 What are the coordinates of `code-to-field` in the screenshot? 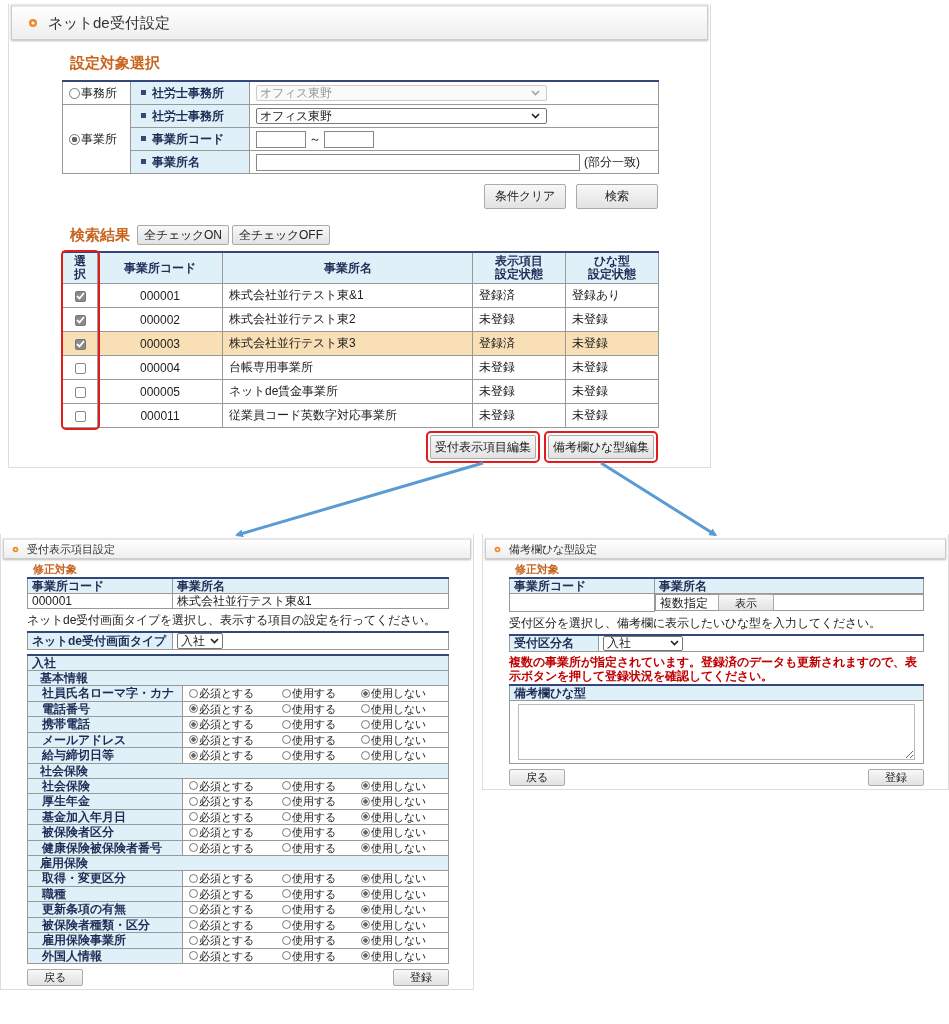 It's located at (349, 139).